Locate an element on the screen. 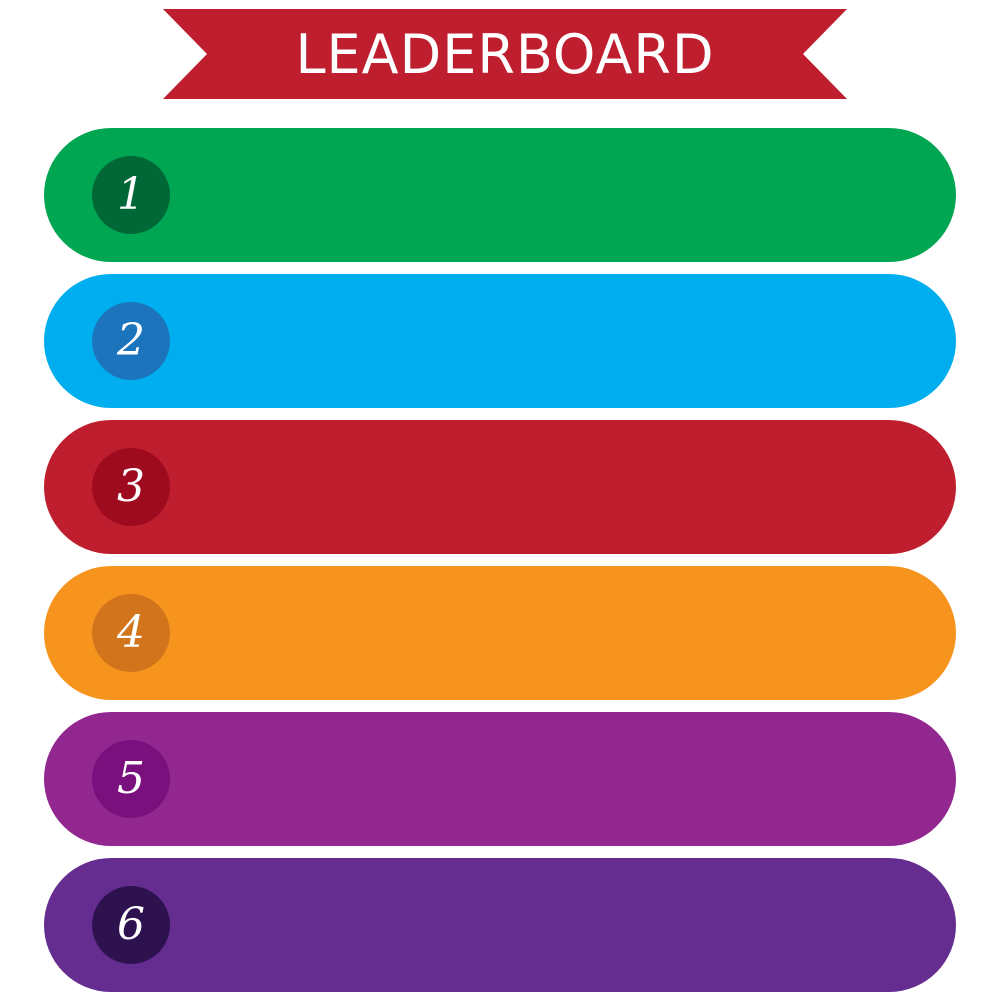  rank-number: 3 is located at coordinates (131, 486).